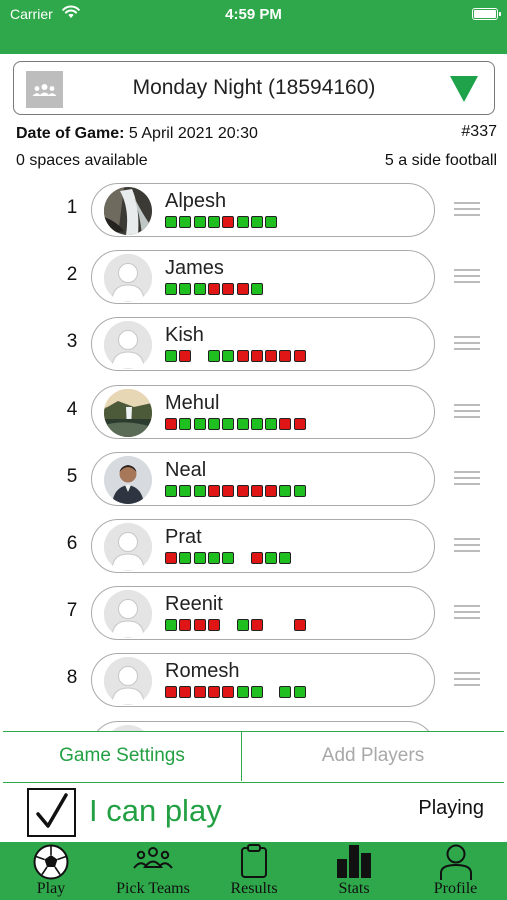  Describe the element at coordinates (254, 861) in the screenshot. I see `clipboard-icon` at that location.